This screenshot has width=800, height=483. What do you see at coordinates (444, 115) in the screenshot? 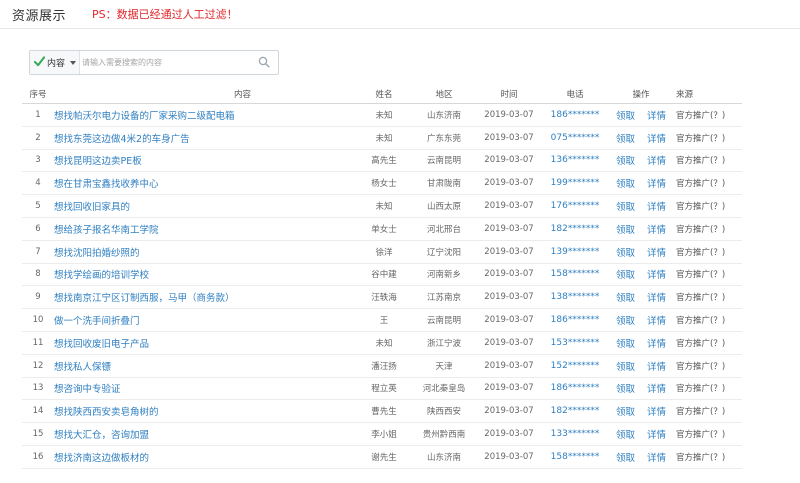
I see `row-region: 山东济南` at bounding box center [444, 115].